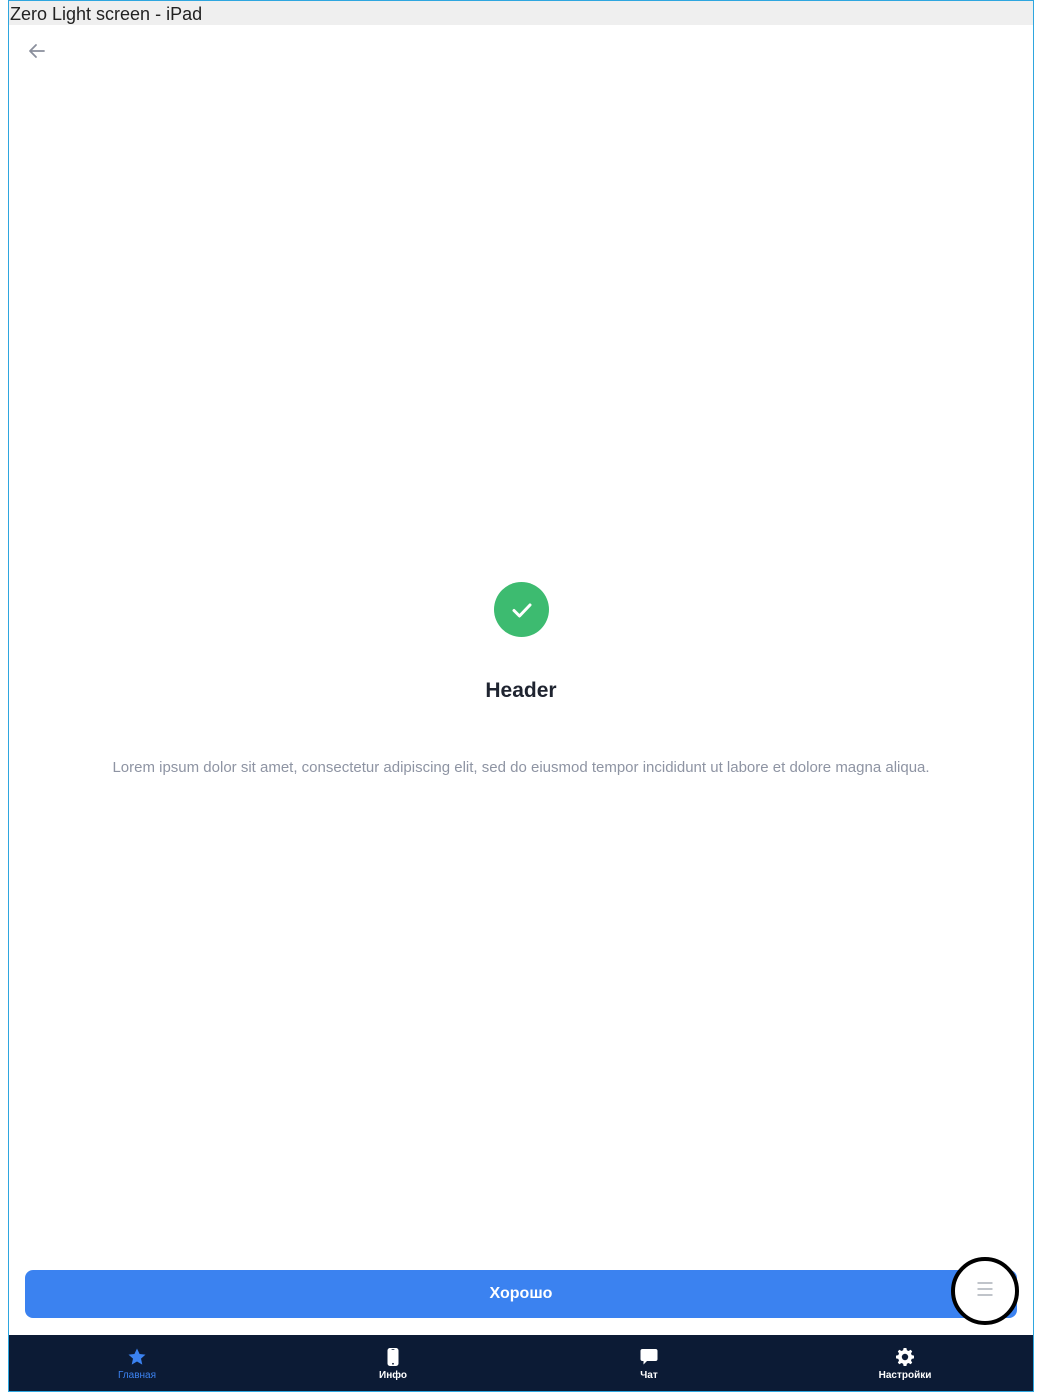 This screenshot has height=1392, width=1042. I want to click on tab-label-settings: Настройки, so click(905, 1375).